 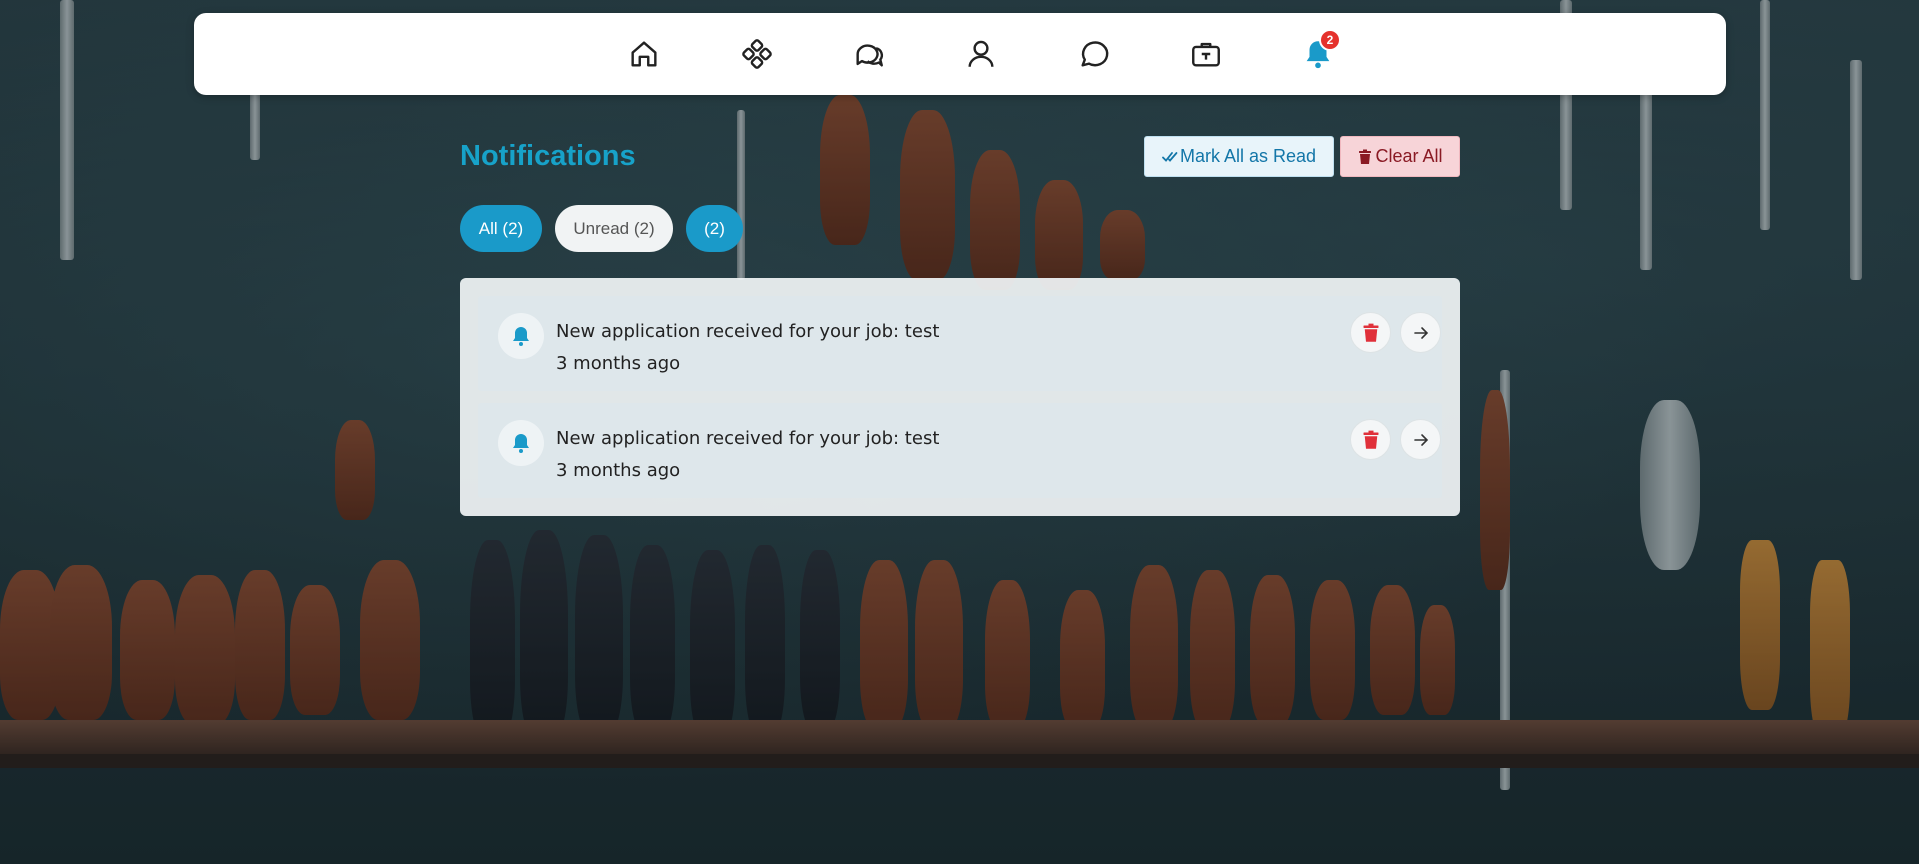 What do you see at coordinates (614, 228) in the screenshot?
I see `filter-unread-tab: Unread (2)` at bounding box center [614, 228].